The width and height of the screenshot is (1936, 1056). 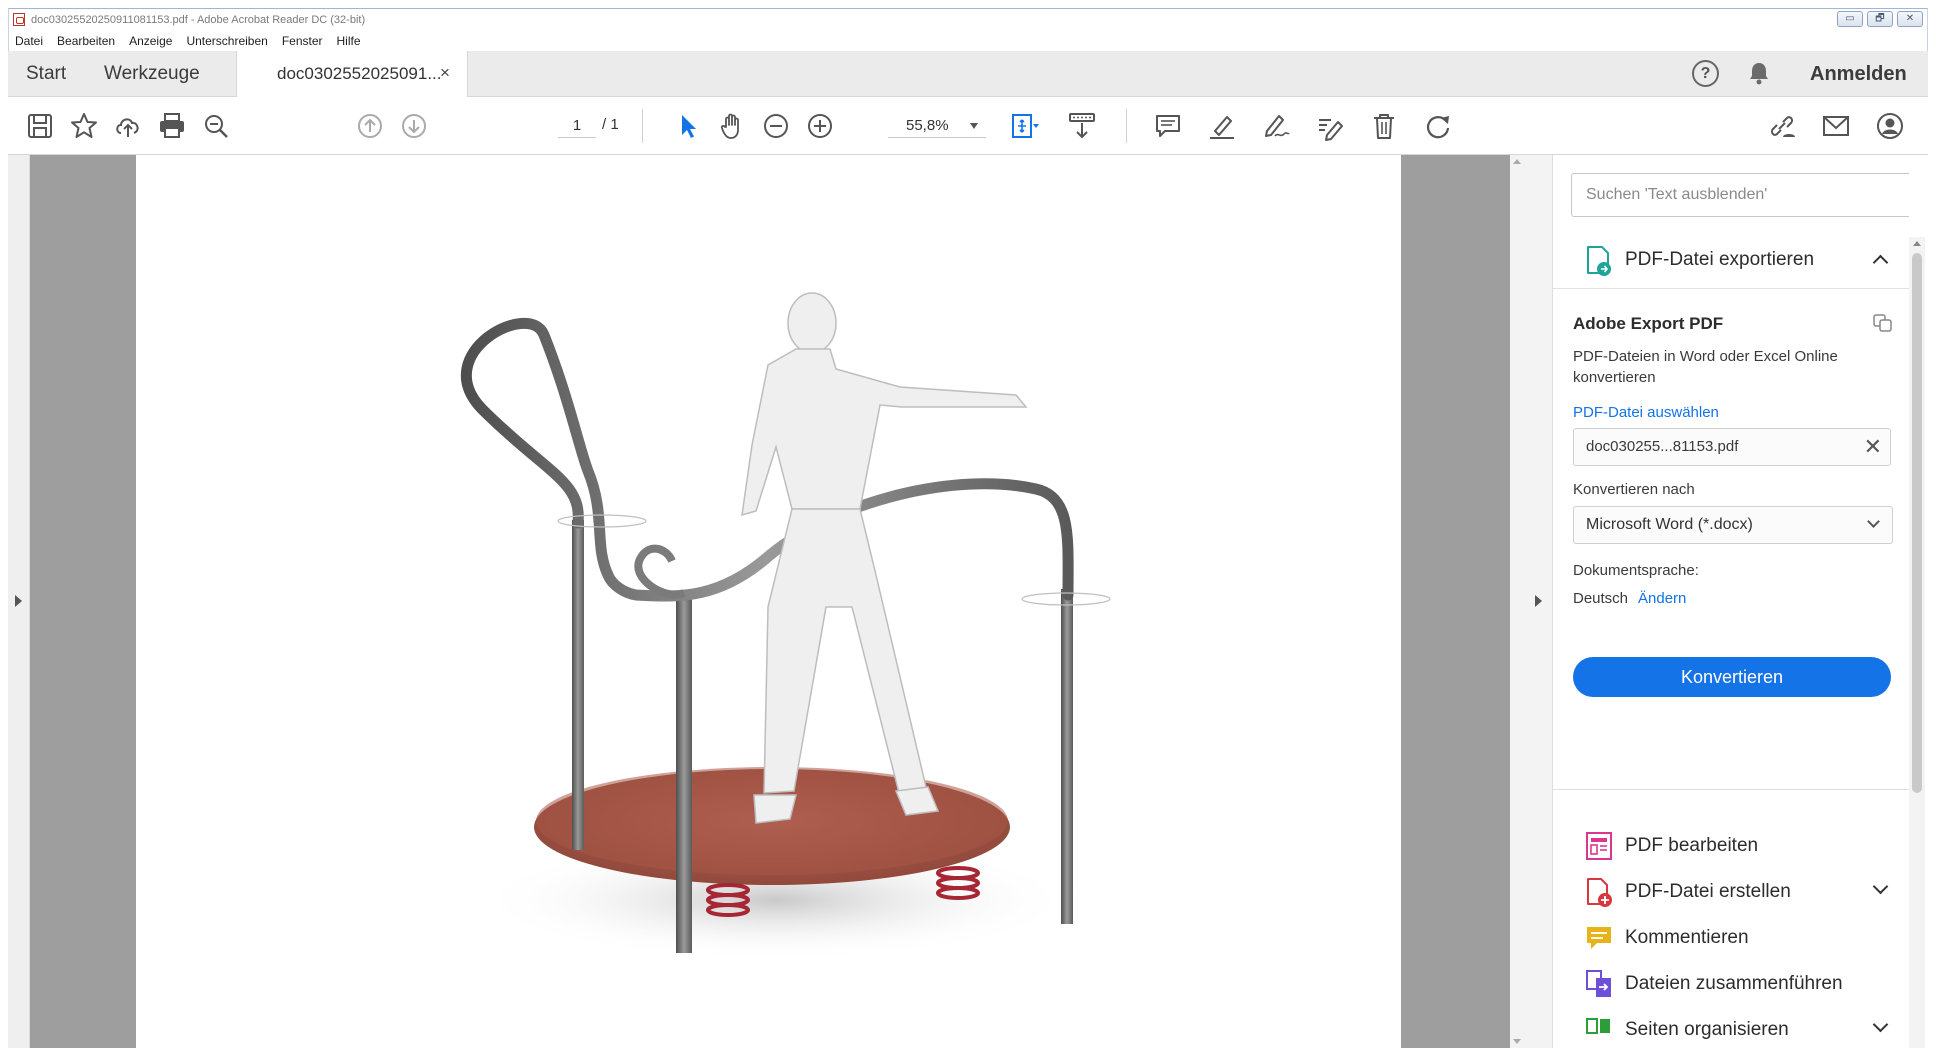 I want to click on delete-icon, so click(x=1384, y=126).